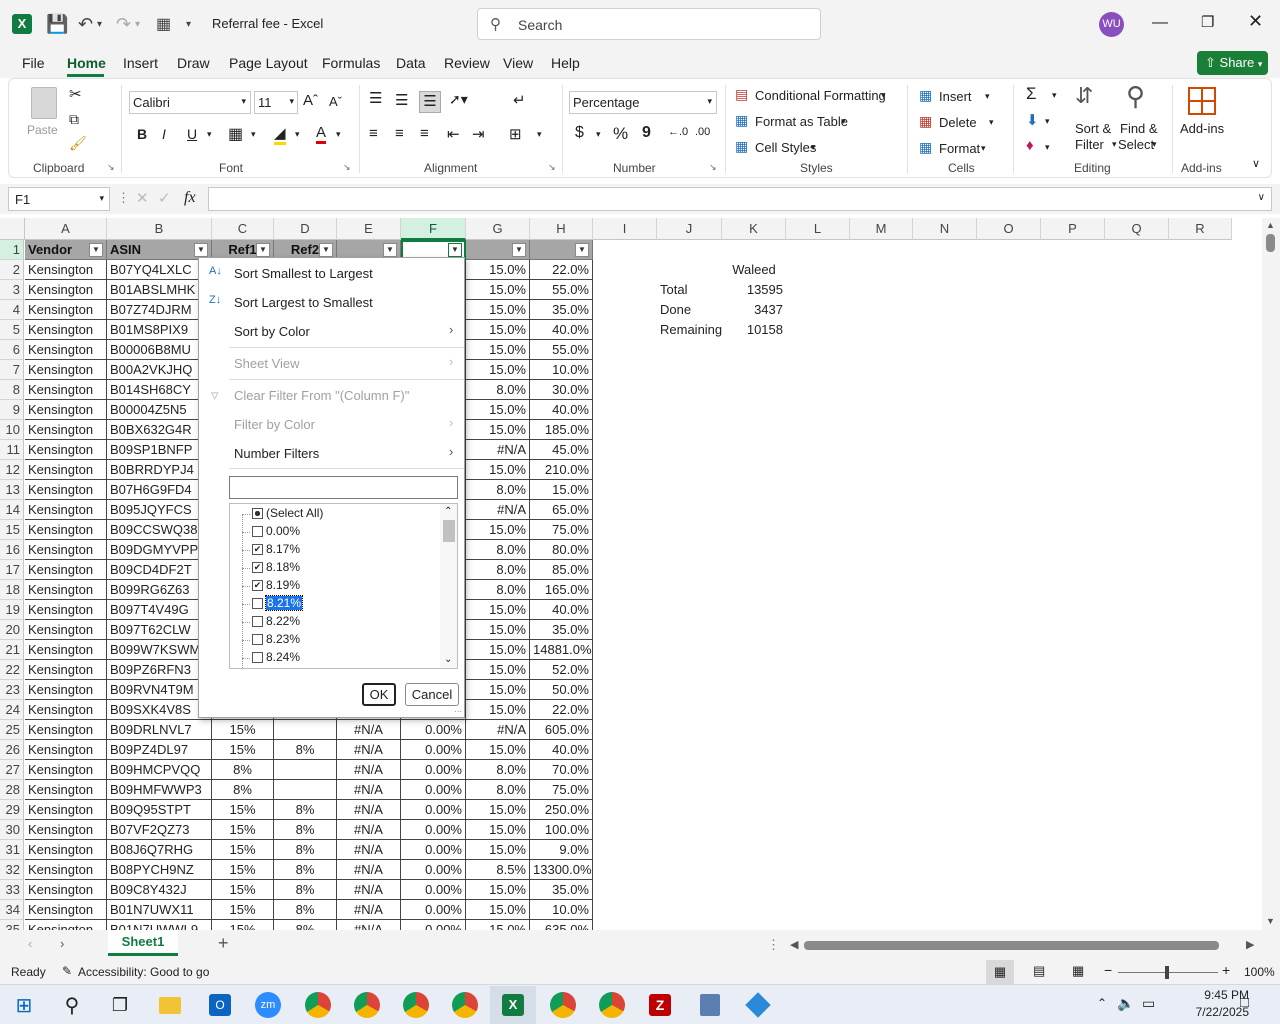 This screenshot has height=1024, width=1280. What do you see at coordinates (399, 133) in the screenshot?
I see `align-center-icon: ≡` at bounding box center [399, 133].